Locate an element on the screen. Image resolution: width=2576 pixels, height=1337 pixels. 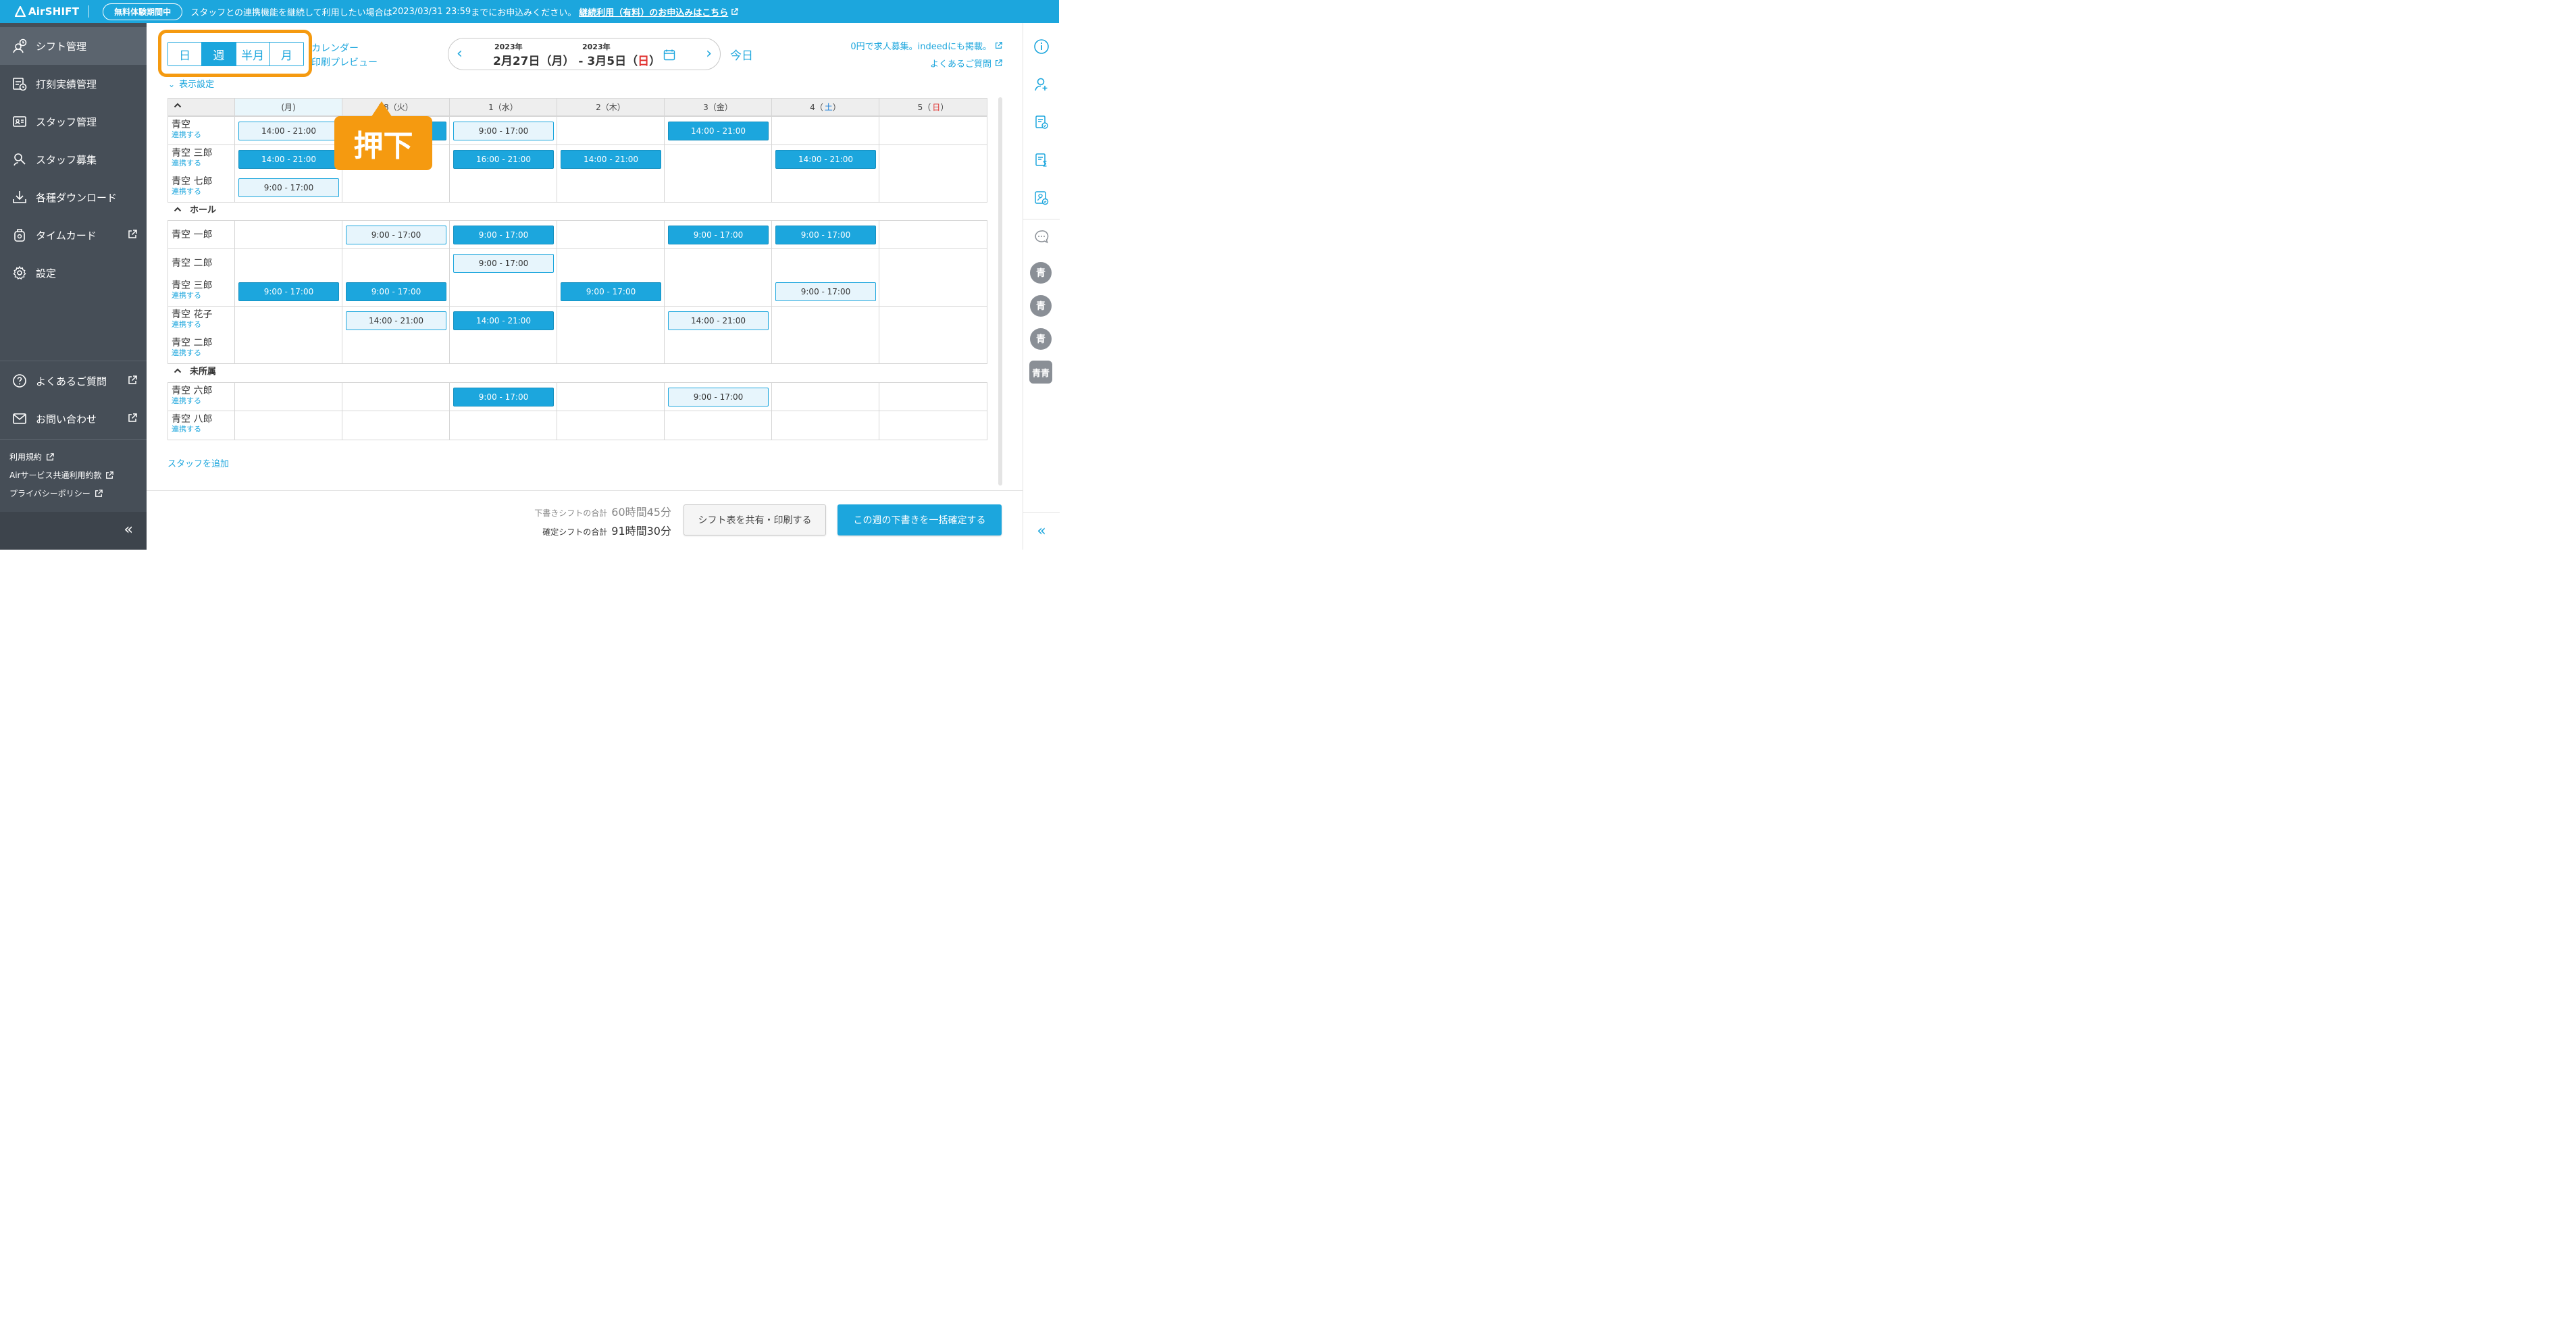
rail-collapse-button: « is located at coordinates (1041, 531).